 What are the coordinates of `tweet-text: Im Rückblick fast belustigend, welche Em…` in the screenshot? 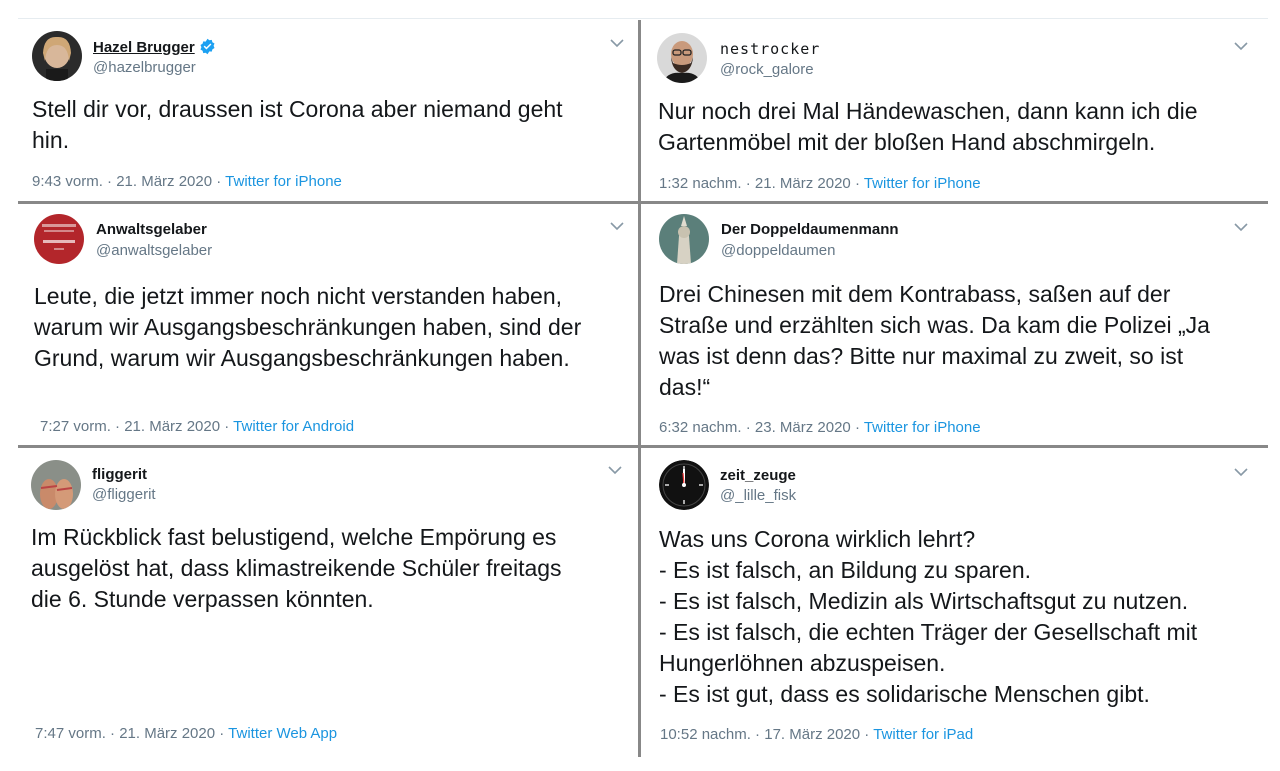 It's located at (296, 568).